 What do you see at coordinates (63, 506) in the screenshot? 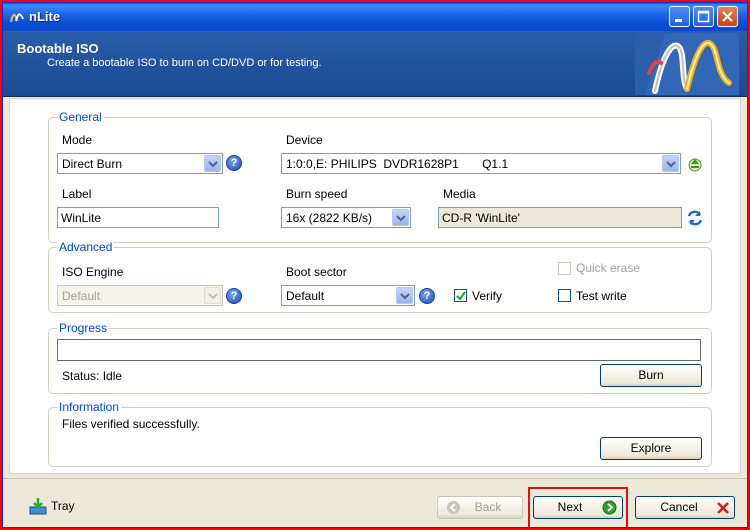
I see `tray-label: Tray` at bounding box center [63, 506].